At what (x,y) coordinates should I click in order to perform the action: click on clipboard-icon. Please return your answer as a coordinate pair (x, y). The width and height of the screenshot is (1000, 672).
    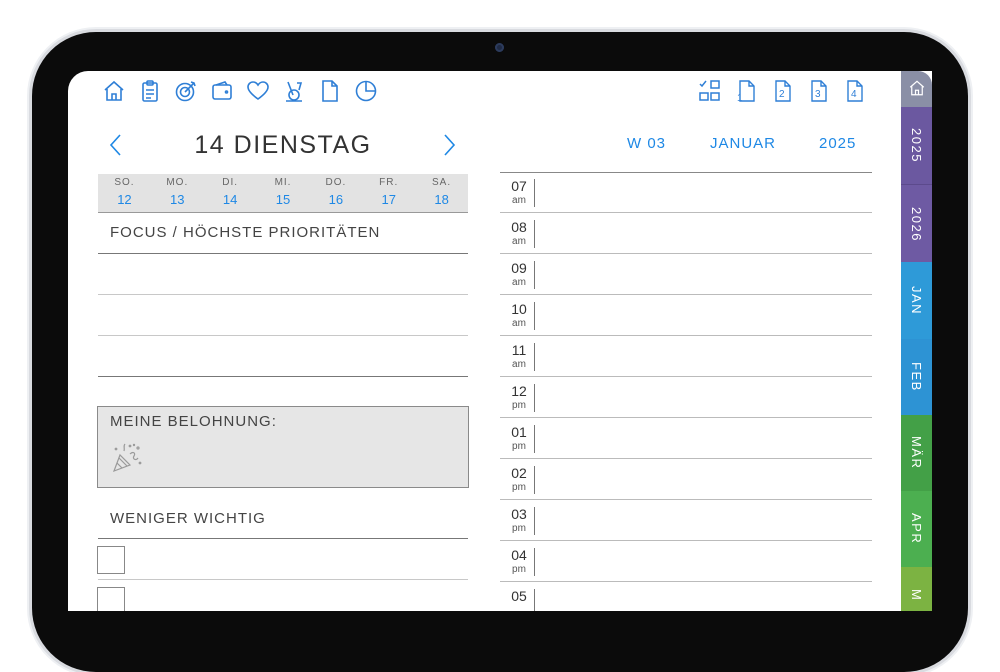
    Looking at the image, I should click on (150, 91).